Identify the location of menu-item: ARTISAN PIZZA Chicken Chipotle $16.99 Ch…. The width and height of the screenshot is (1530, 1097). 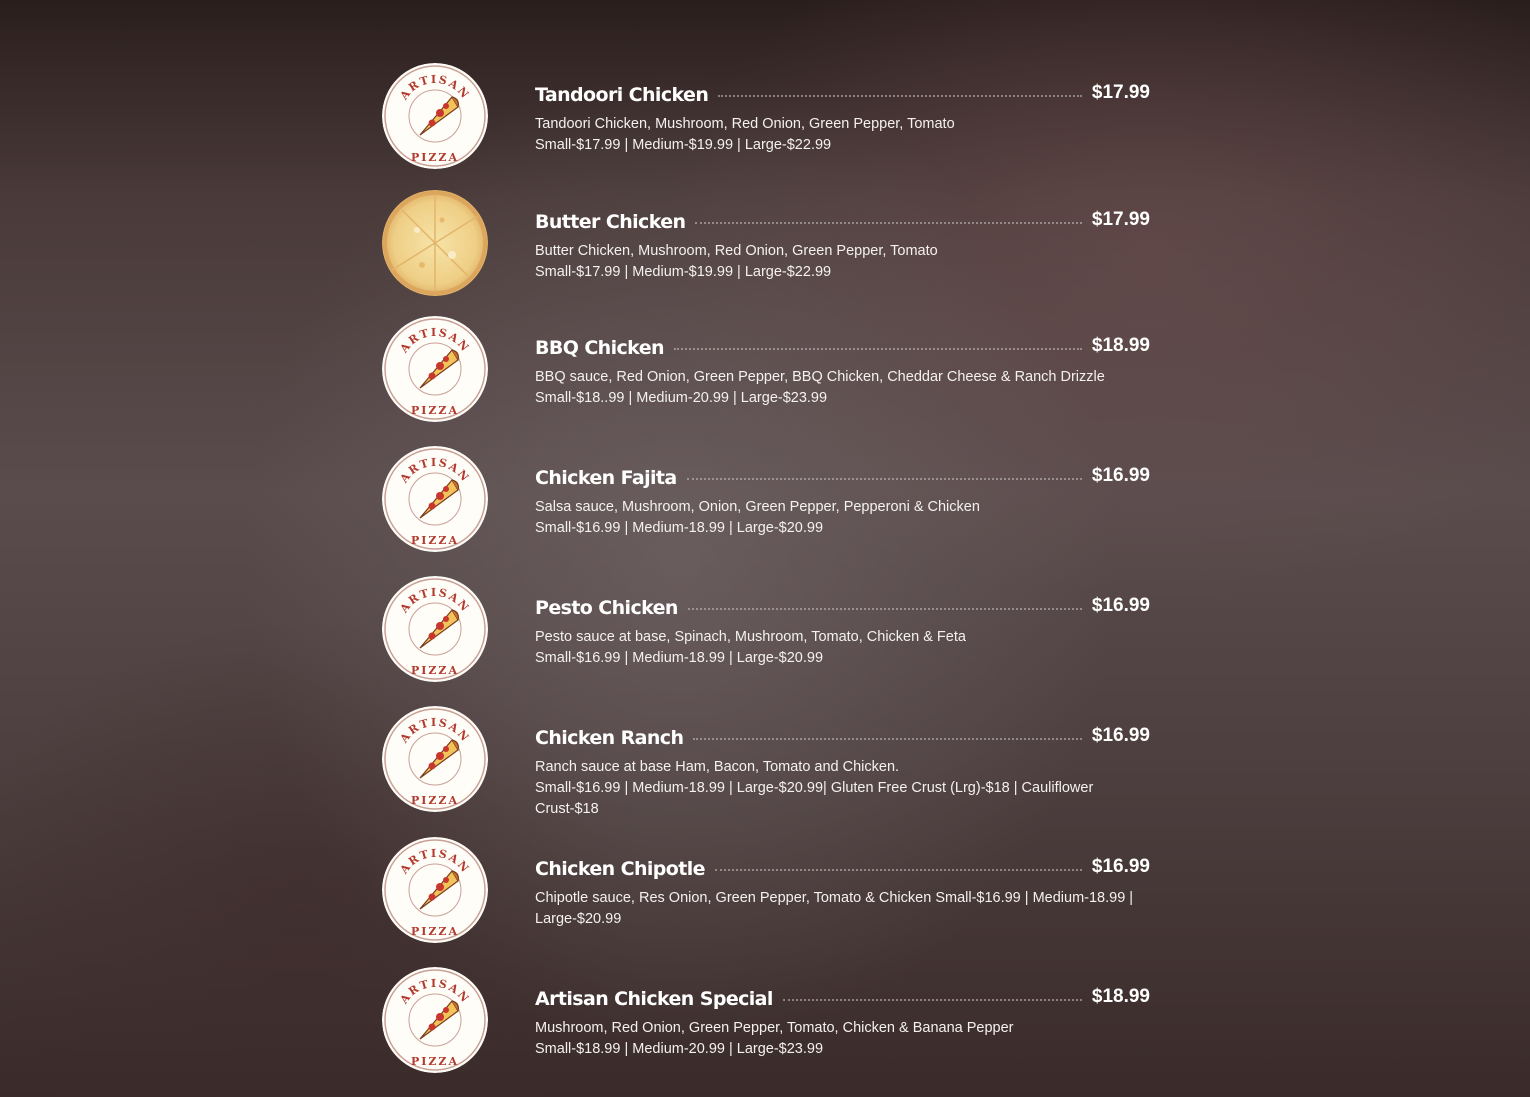
(766, 892).